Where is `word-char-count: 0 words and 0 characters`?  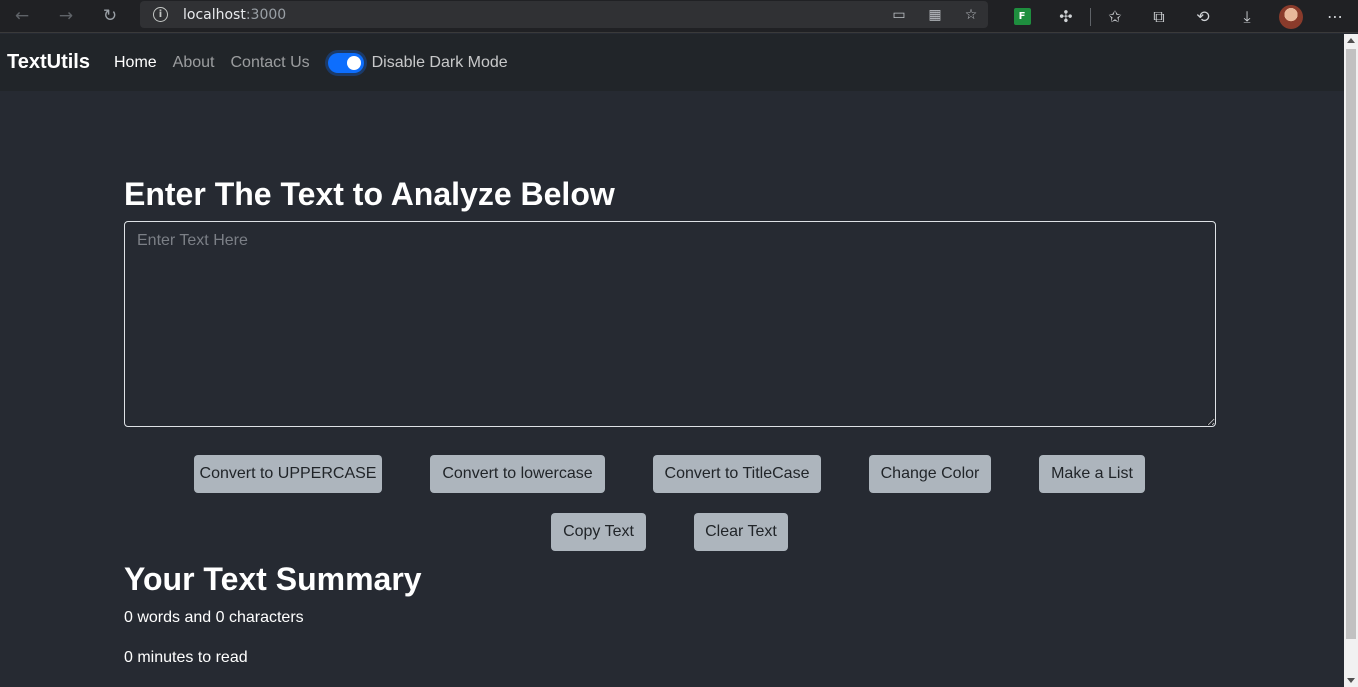
word-char-count: 0 words and 0 characters is located at coordinates (214, 617).